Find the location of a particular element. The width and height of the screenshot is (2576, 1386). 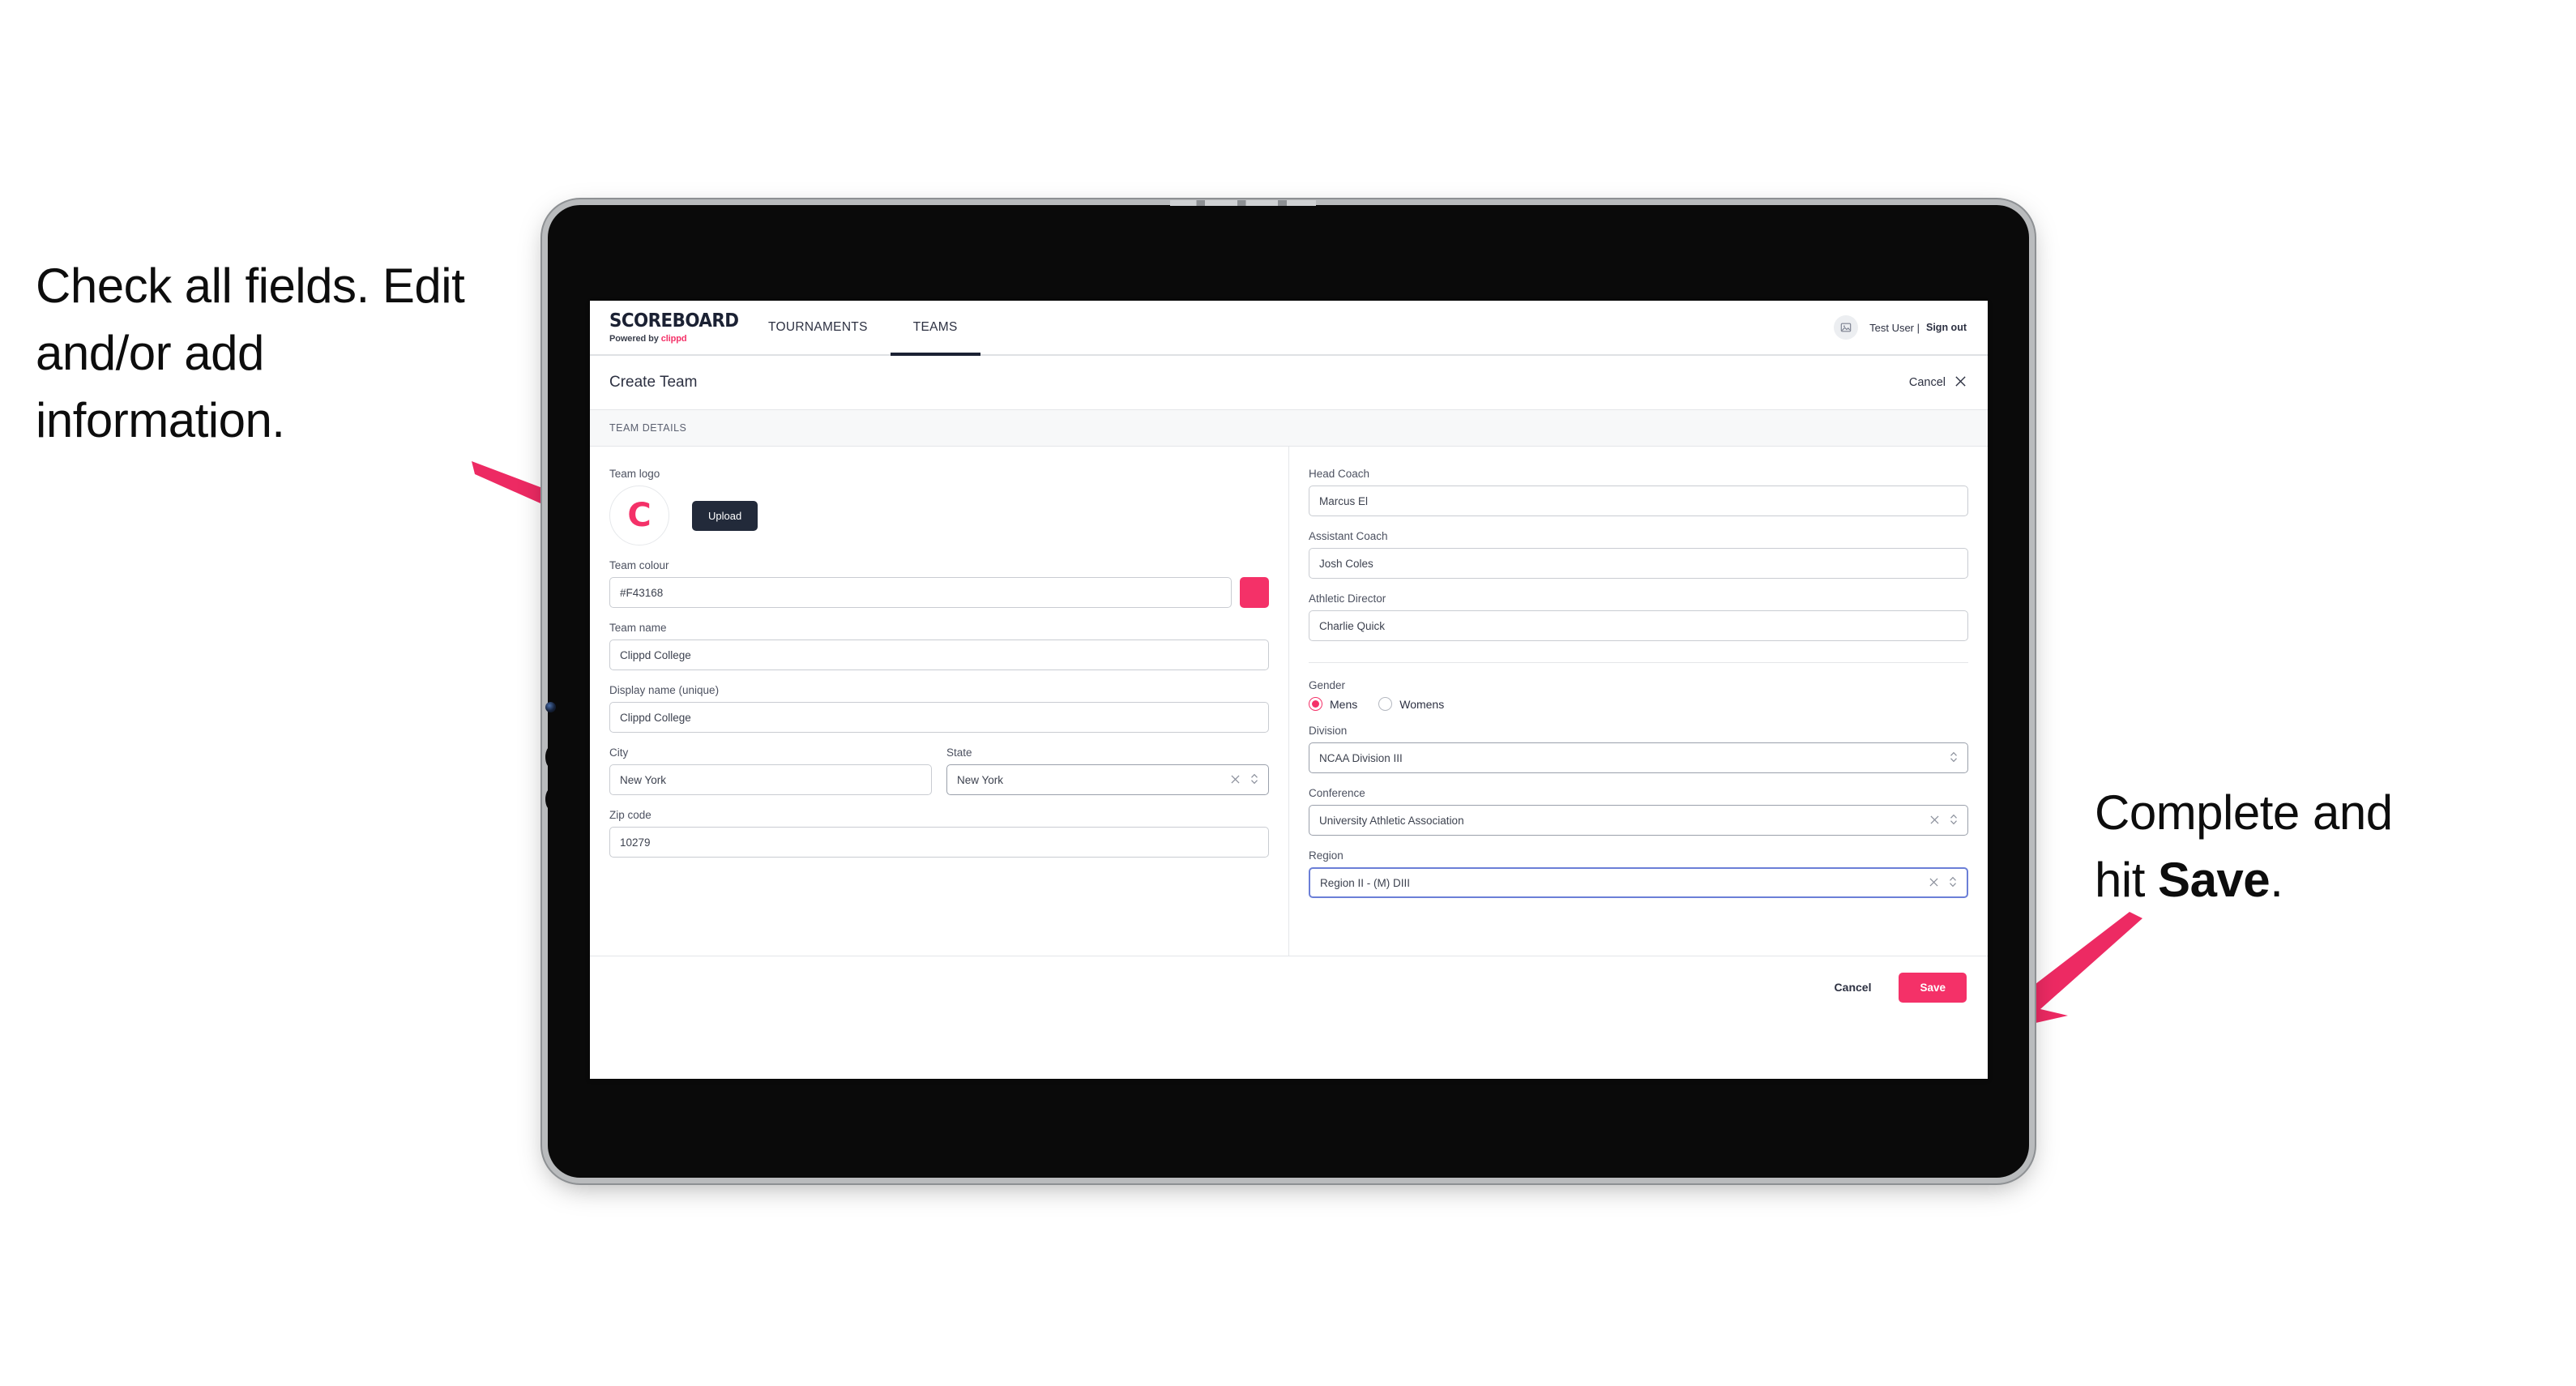

upload-button: Upload is located at coordinates (725, 515).